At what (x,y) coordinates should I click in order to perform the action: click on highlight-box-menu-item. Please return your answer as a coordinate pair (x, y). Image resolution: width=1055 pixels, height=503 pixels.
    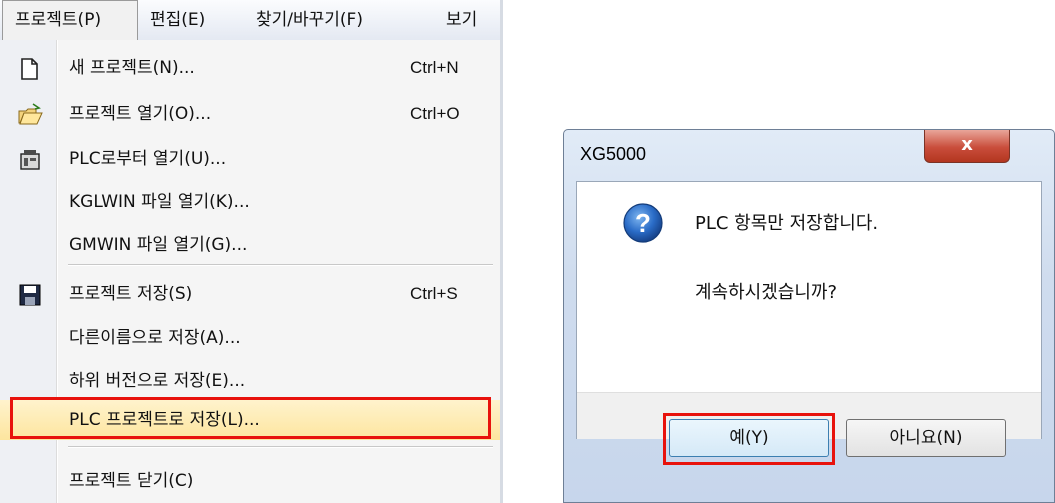
    Looking at the image, I should click on (250, 418).